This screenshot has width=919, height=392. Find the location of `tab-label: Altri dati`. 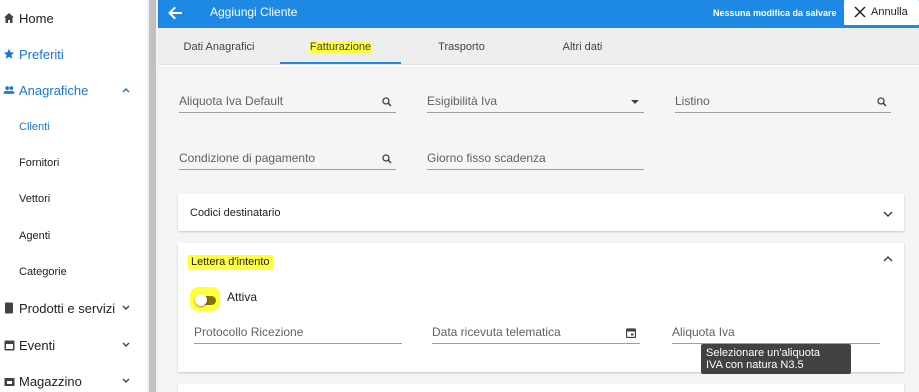

tab-label: Altri dati is located at coordinates (582, 46).